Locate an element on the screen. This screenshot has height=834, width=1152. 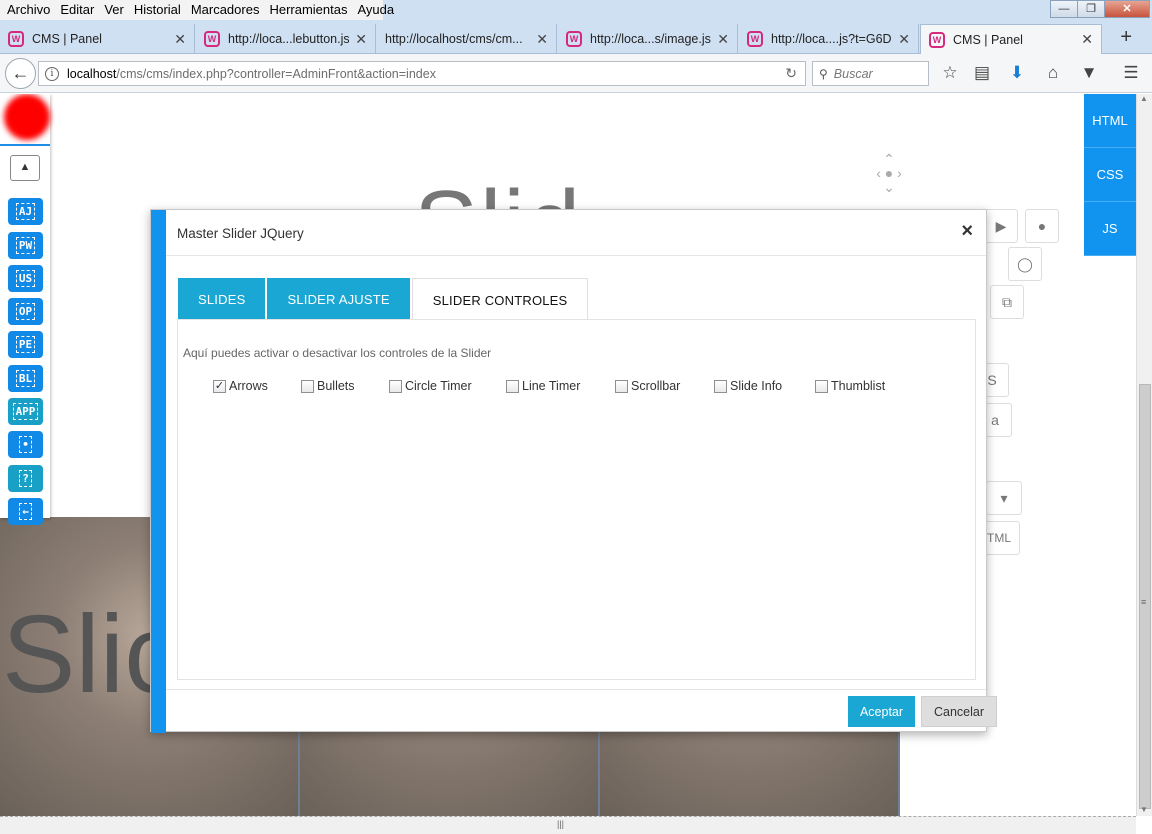
toolbar-button-label: ← is located at coordinates (25, 511).